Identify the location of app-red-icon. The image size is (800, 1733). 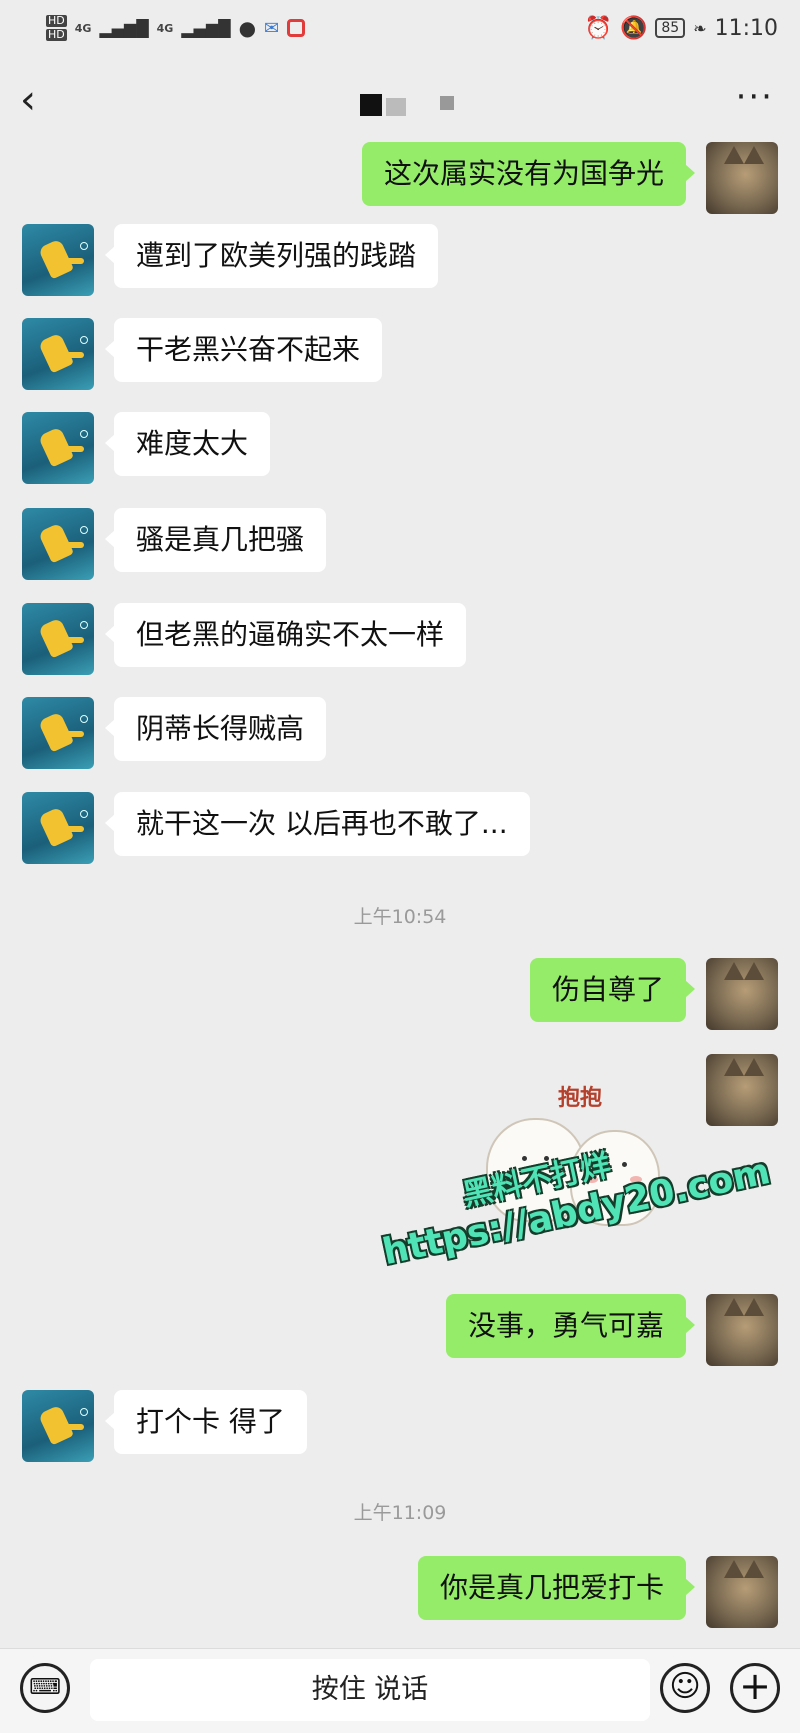
(296, 28).